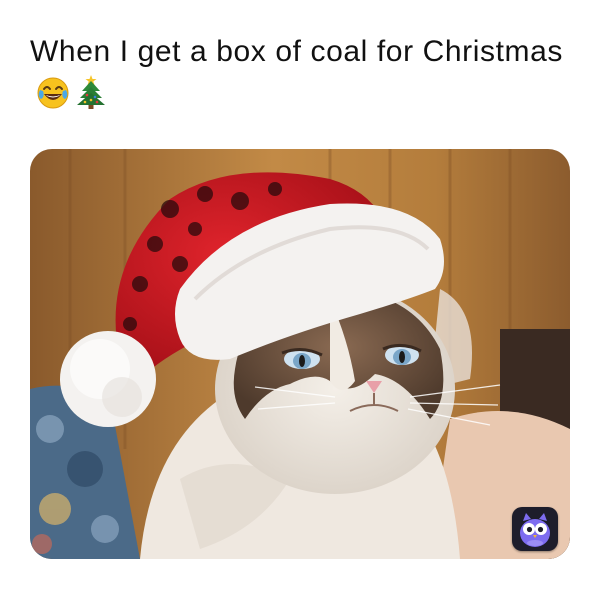 This screenshot has width=600, height=589. Describe the element at coordinates (297, 51) in the screenshot. I see `caption-text: When I get a box of coal for Christmas` at that location.